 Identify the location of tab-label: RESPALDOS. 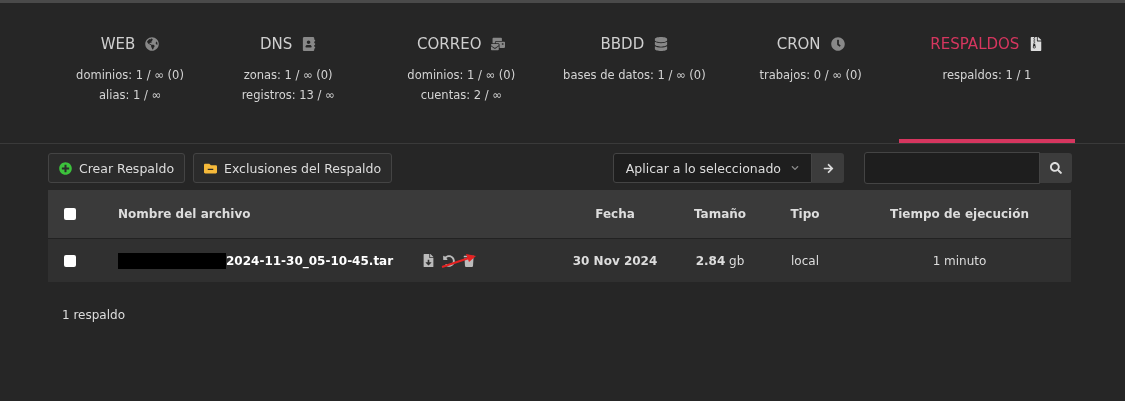
(975, 44).